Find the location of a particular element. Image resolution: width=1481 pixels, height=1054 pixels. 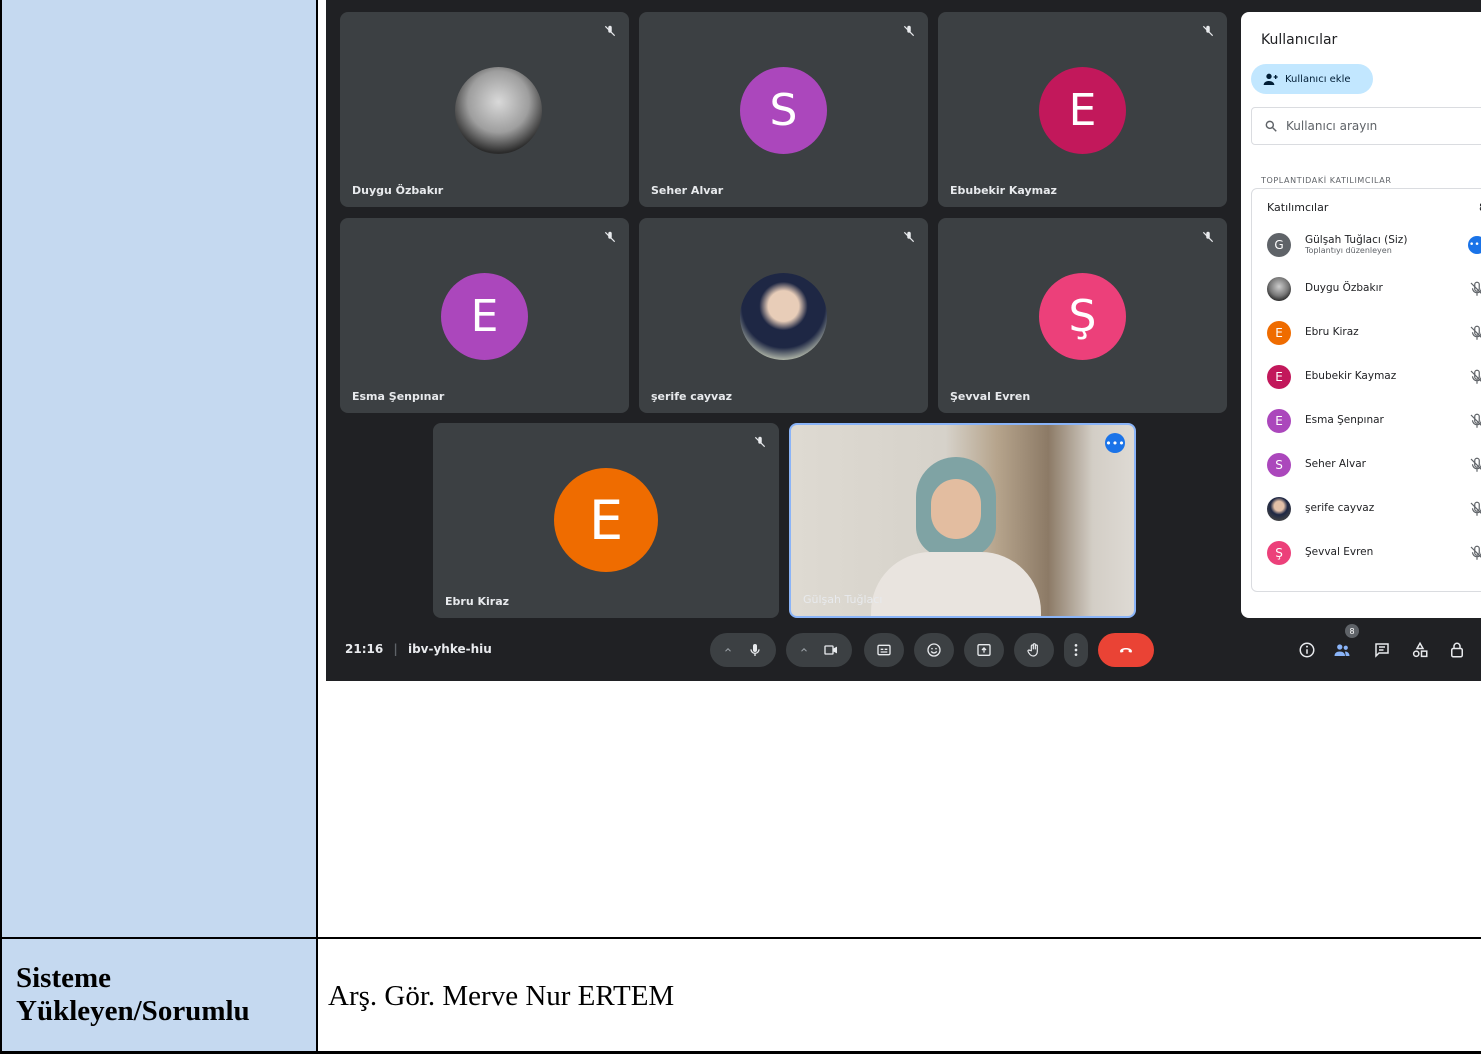

participant-name: şerife cayvaz is located at coordinates (1340, 508).